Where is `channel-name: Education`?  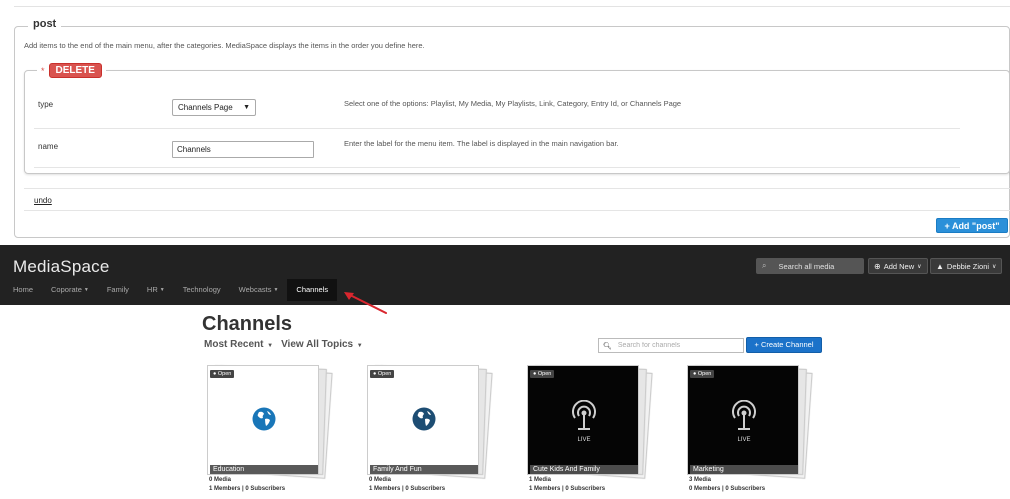 channel-name: Education is located at coordinates (264, 469).